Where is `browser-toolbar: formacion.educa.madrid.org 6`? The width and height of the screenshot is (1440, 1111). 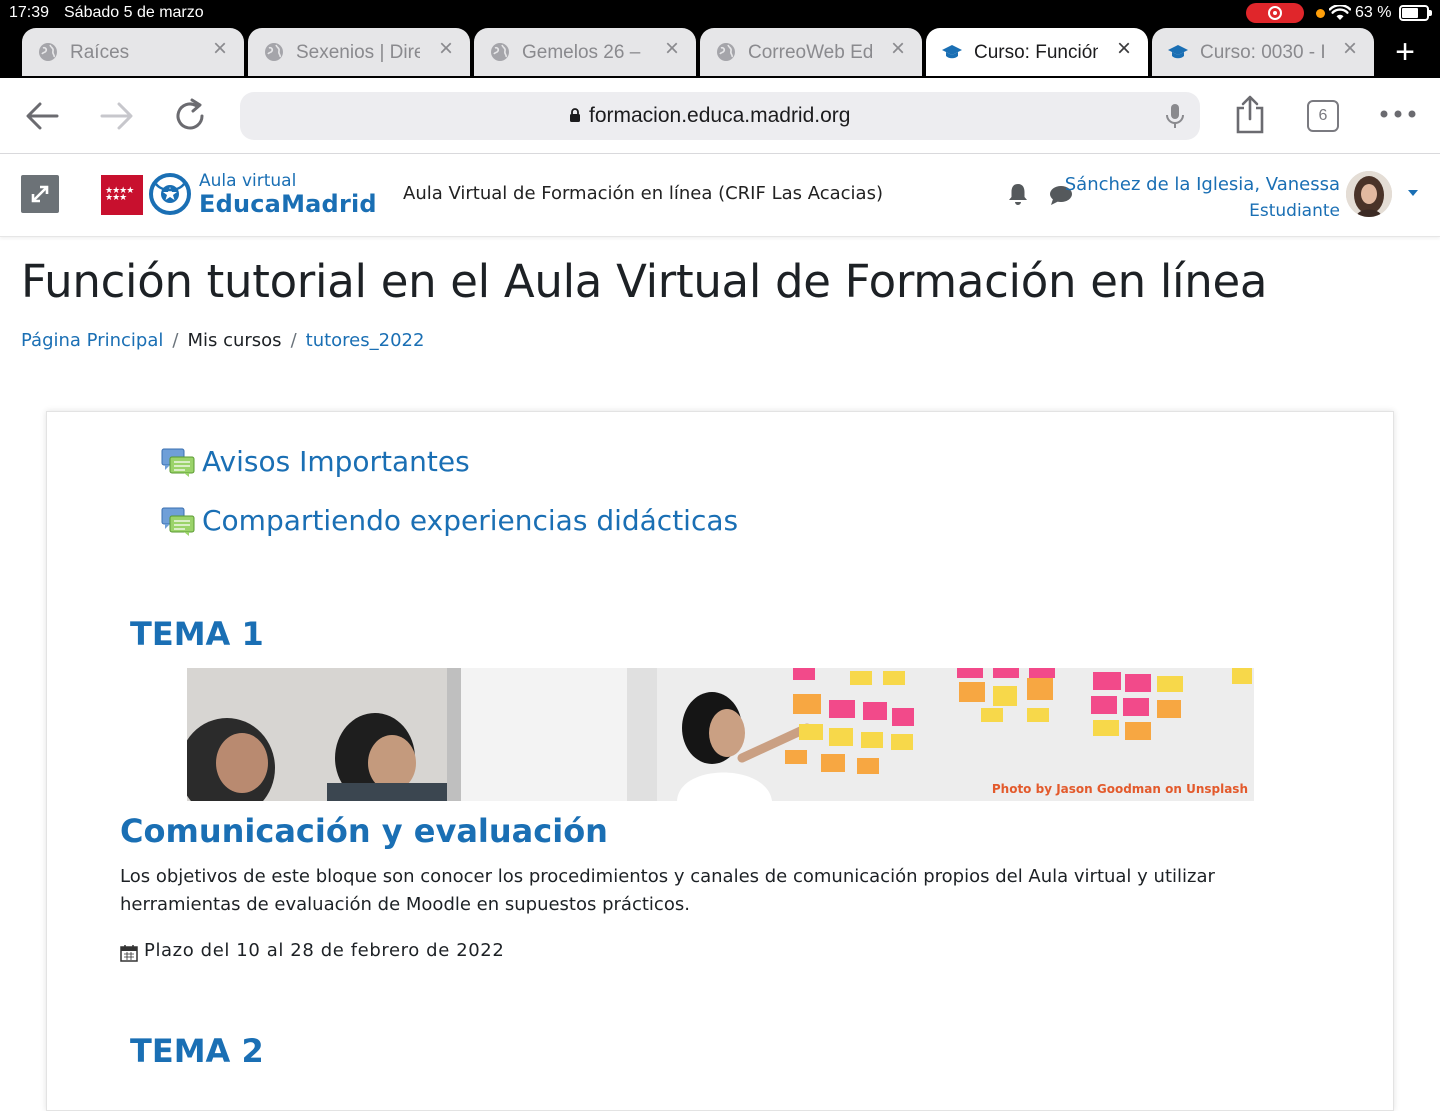 browser-toolbar: formacion.educa.madrid.org 6 is located at coordinates (720, 116).